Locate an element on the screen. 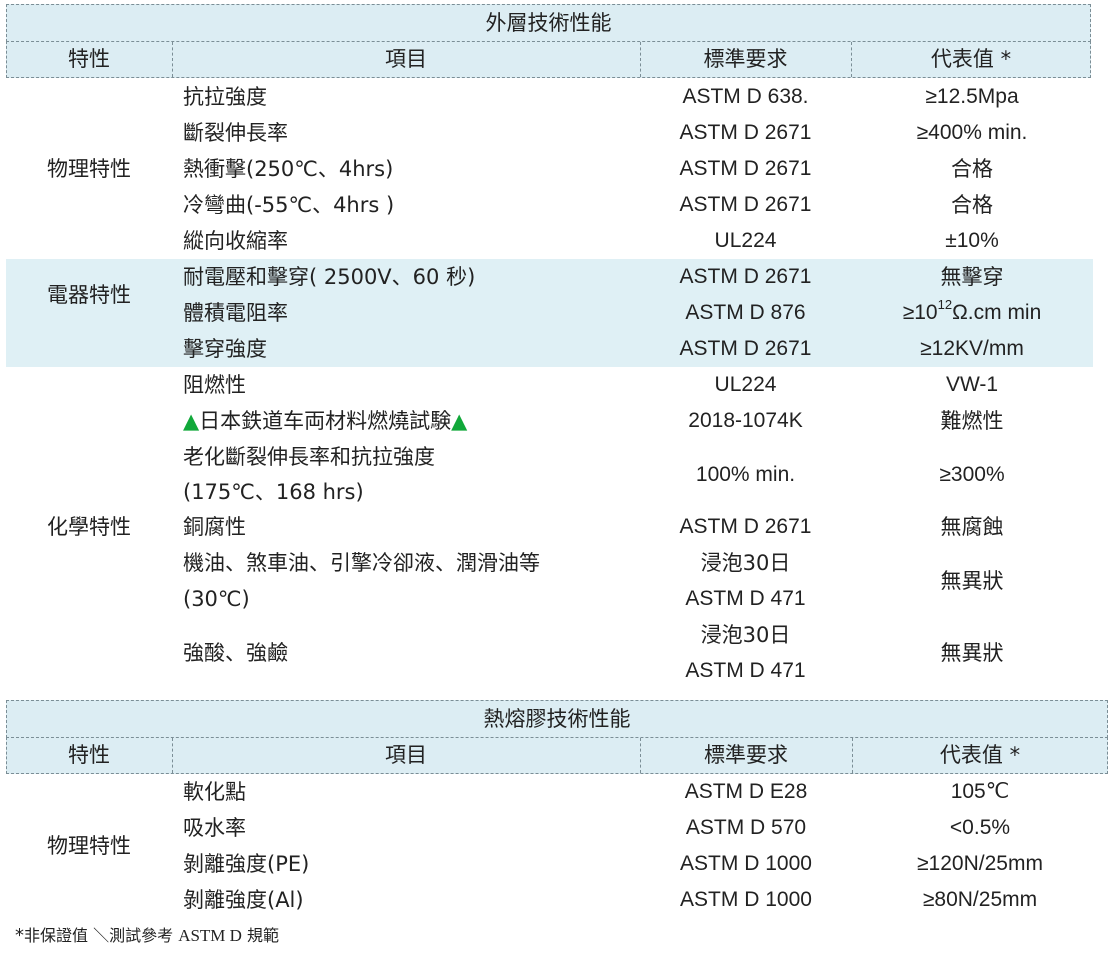  item-cell: 縱向收縮率 is located at coordinates (235, 241).